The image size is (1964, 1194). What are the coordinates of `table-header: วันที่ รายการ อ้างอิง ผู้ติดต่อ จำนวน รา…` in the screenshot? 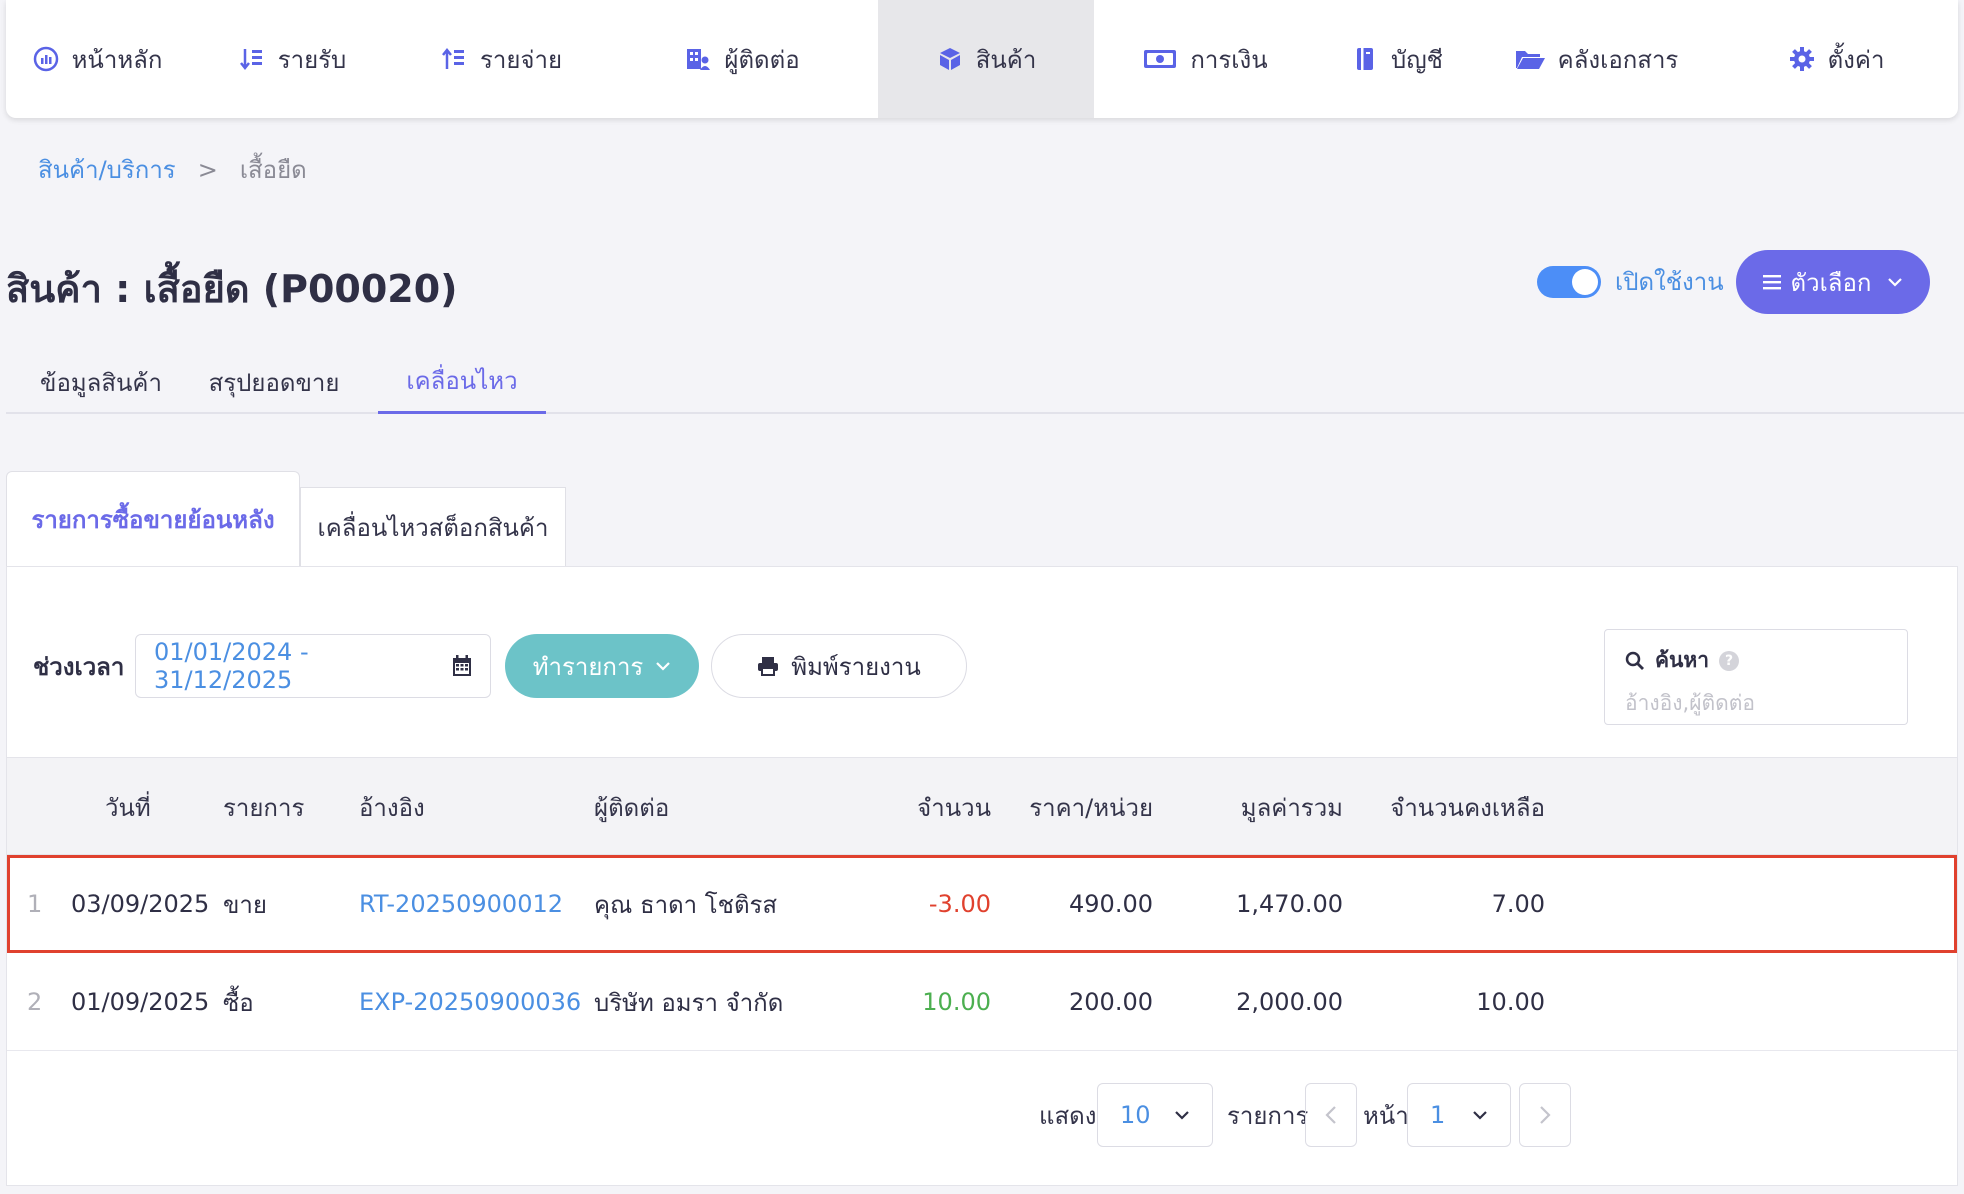 It's located at (982, 806).